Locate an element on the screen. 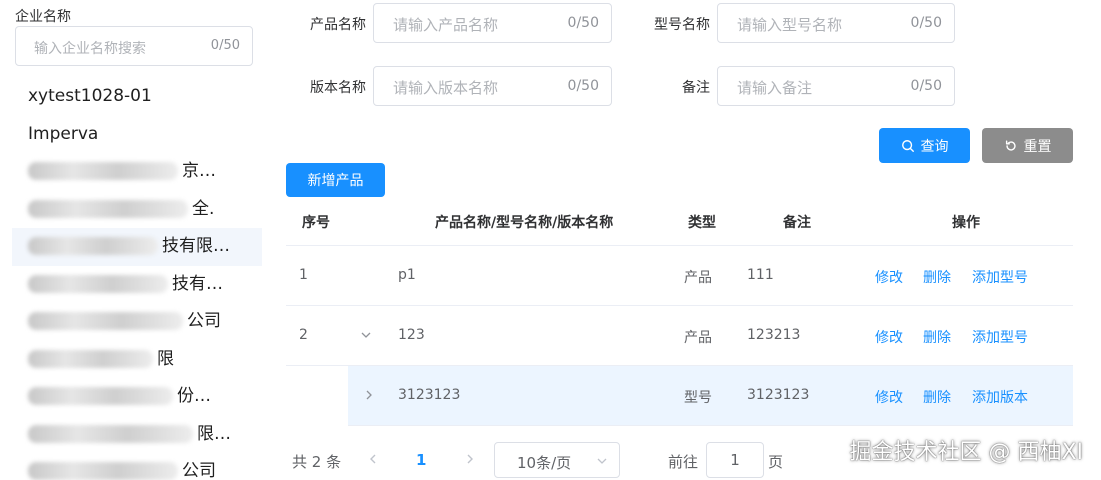 Image resolution: width=1101 pixels, height=480 pixels. row-remark: 111 is located at coordinates (760, 275).